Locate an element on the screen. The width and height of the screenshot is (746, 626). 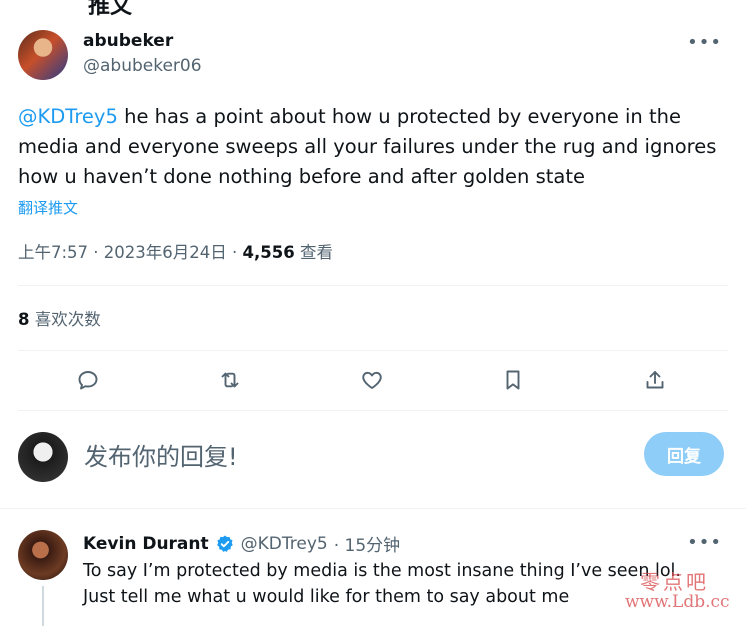
retweet-icon is located at coordinates (230, 380).